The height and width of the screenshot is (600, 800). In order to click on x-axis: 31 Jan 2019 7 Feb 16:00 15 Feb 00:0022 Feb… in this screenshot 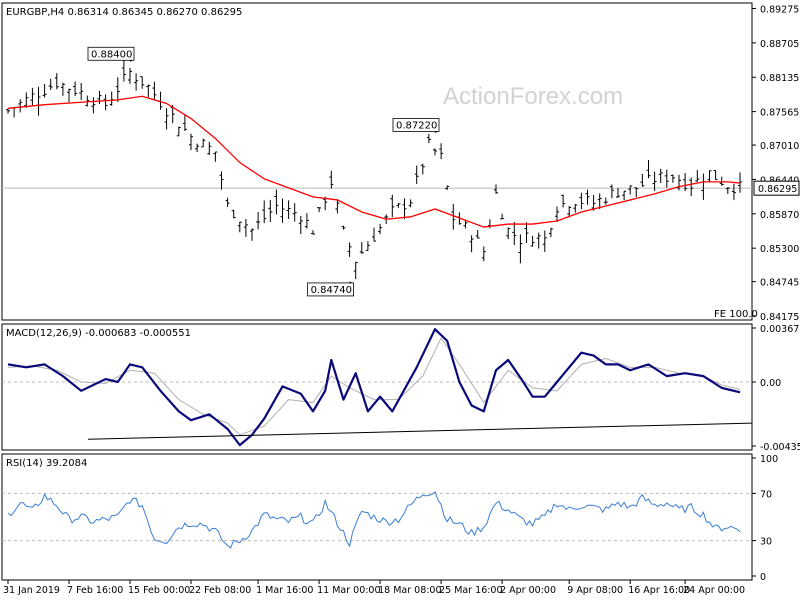, I will do `click(374, 588)`.